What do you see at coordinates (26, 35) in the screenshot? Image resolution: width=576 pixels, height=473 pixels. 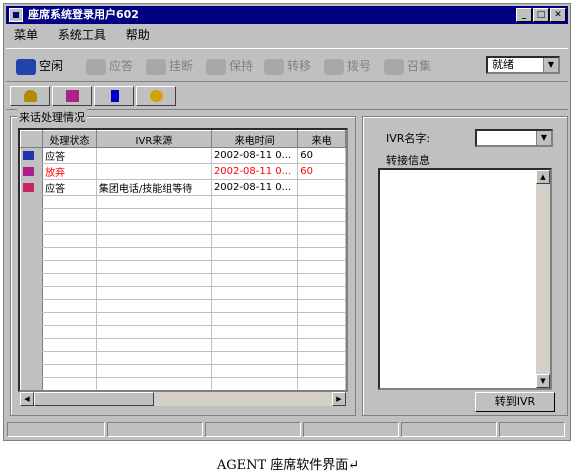 I see `menu-main: 菜单` at bounding box center [26, 35].